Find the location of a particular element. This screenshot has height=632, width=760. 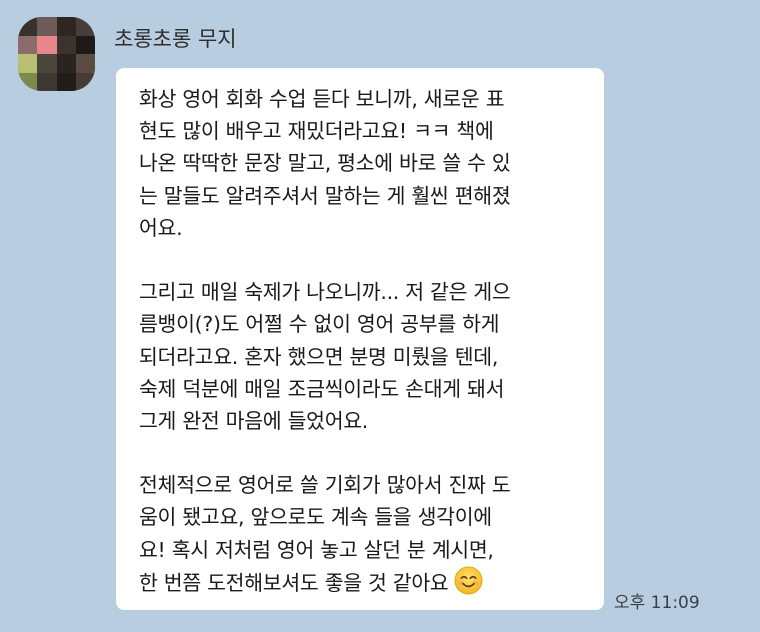

message-line: 현도 많이 배우고 재밌더라고요! ㅋㅋ 책에 is located at coordinates (316, 131).